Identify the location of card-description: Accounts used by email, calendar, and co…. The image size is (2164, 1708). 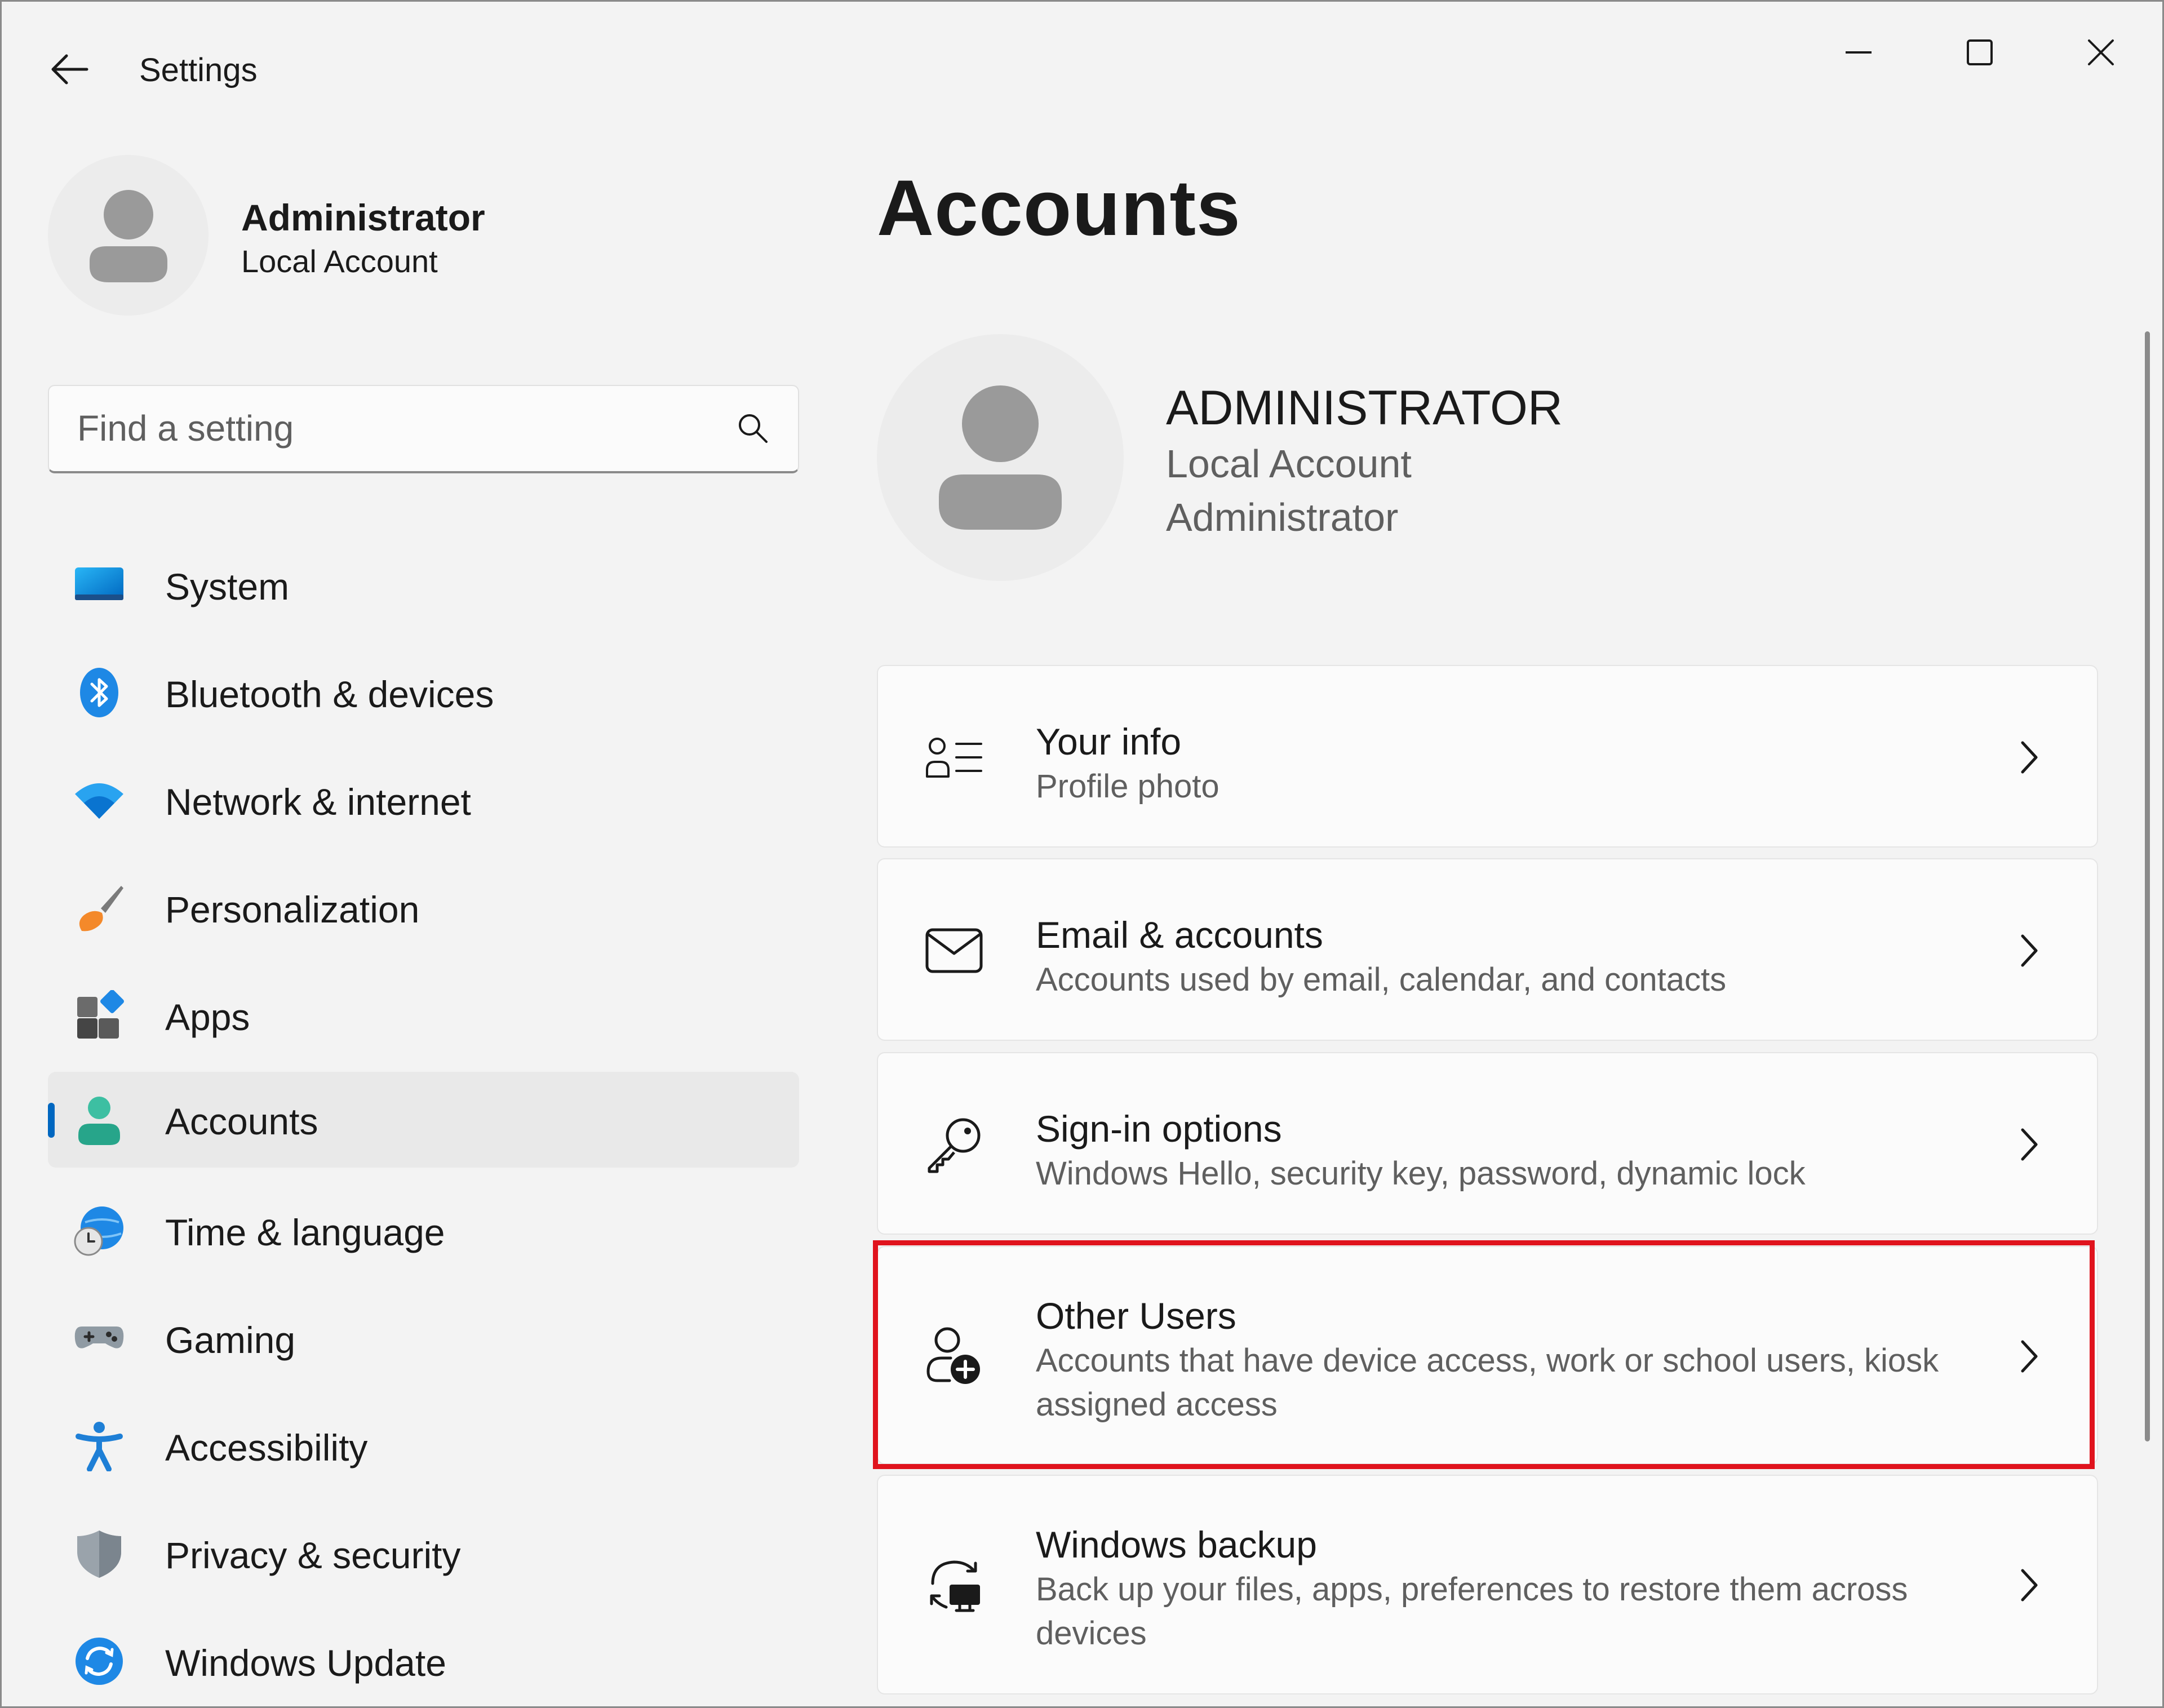
(1381, 979).